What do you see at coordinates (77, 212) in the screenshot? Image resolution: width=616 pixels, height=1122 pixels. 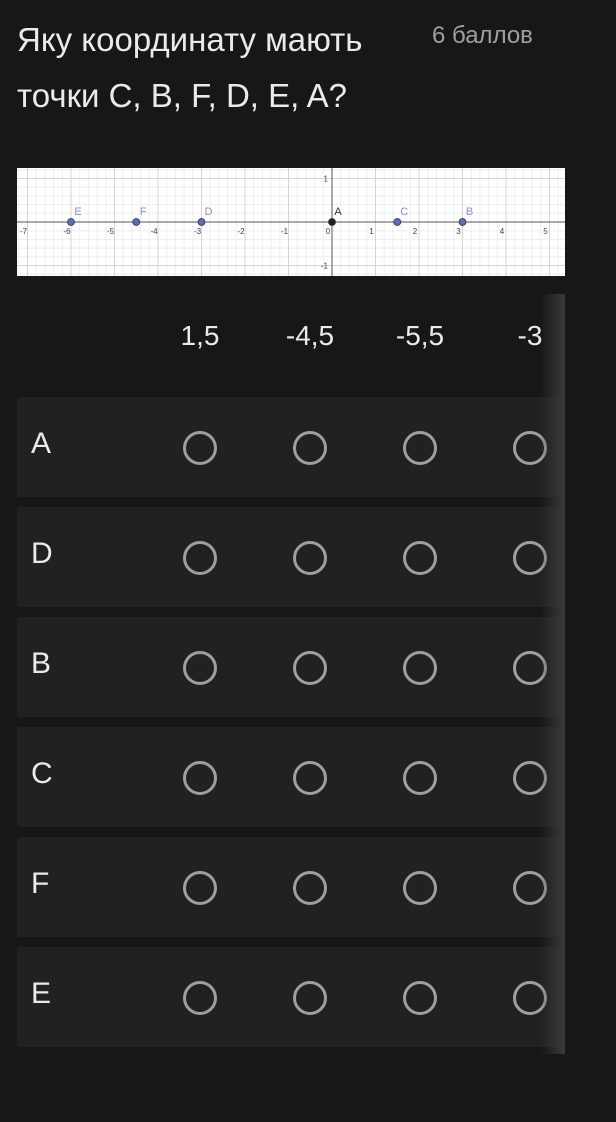 I see `point-label: E` at bounding box center [77, 212].